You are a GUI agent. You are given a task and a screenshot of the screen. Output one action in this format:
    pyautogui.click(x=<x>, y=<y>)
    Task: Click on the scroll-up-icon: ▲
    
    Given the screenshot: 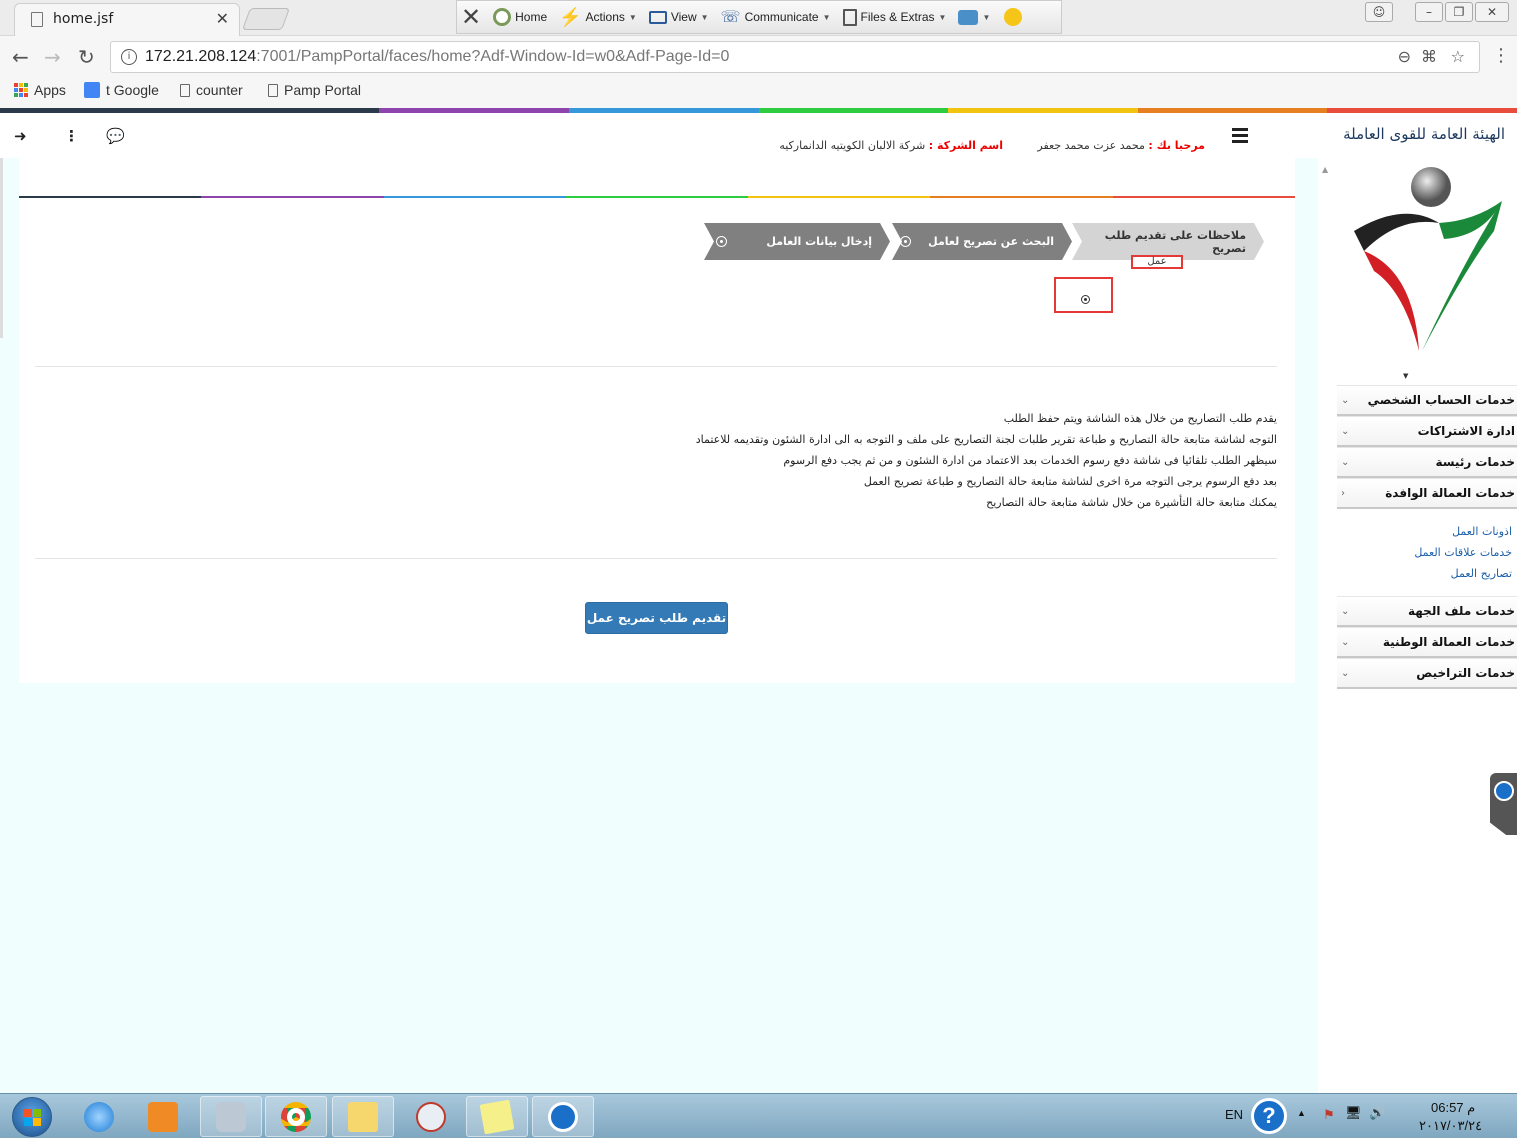 What is the action you would take?
    pyautogui.click(x=1325, y=169)
    